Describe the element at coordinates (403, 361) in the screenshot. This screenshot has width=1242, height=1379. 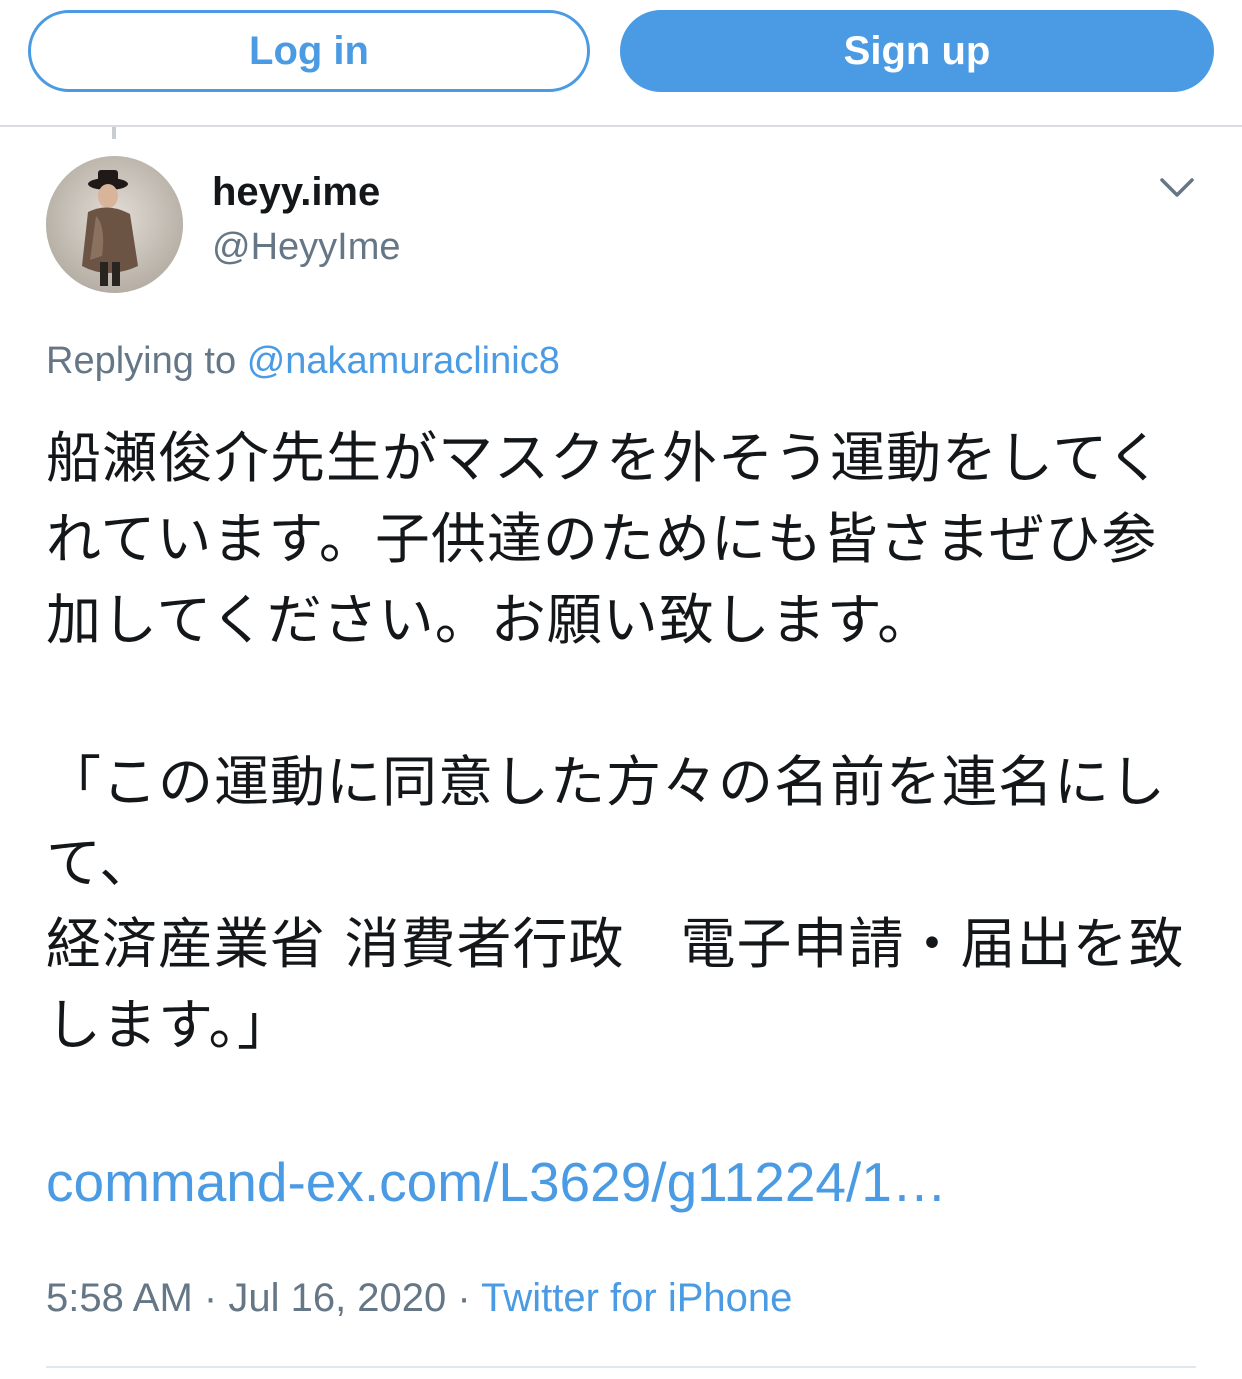
I see `reply-mention-link: @nakamuraclinic8` at that location.